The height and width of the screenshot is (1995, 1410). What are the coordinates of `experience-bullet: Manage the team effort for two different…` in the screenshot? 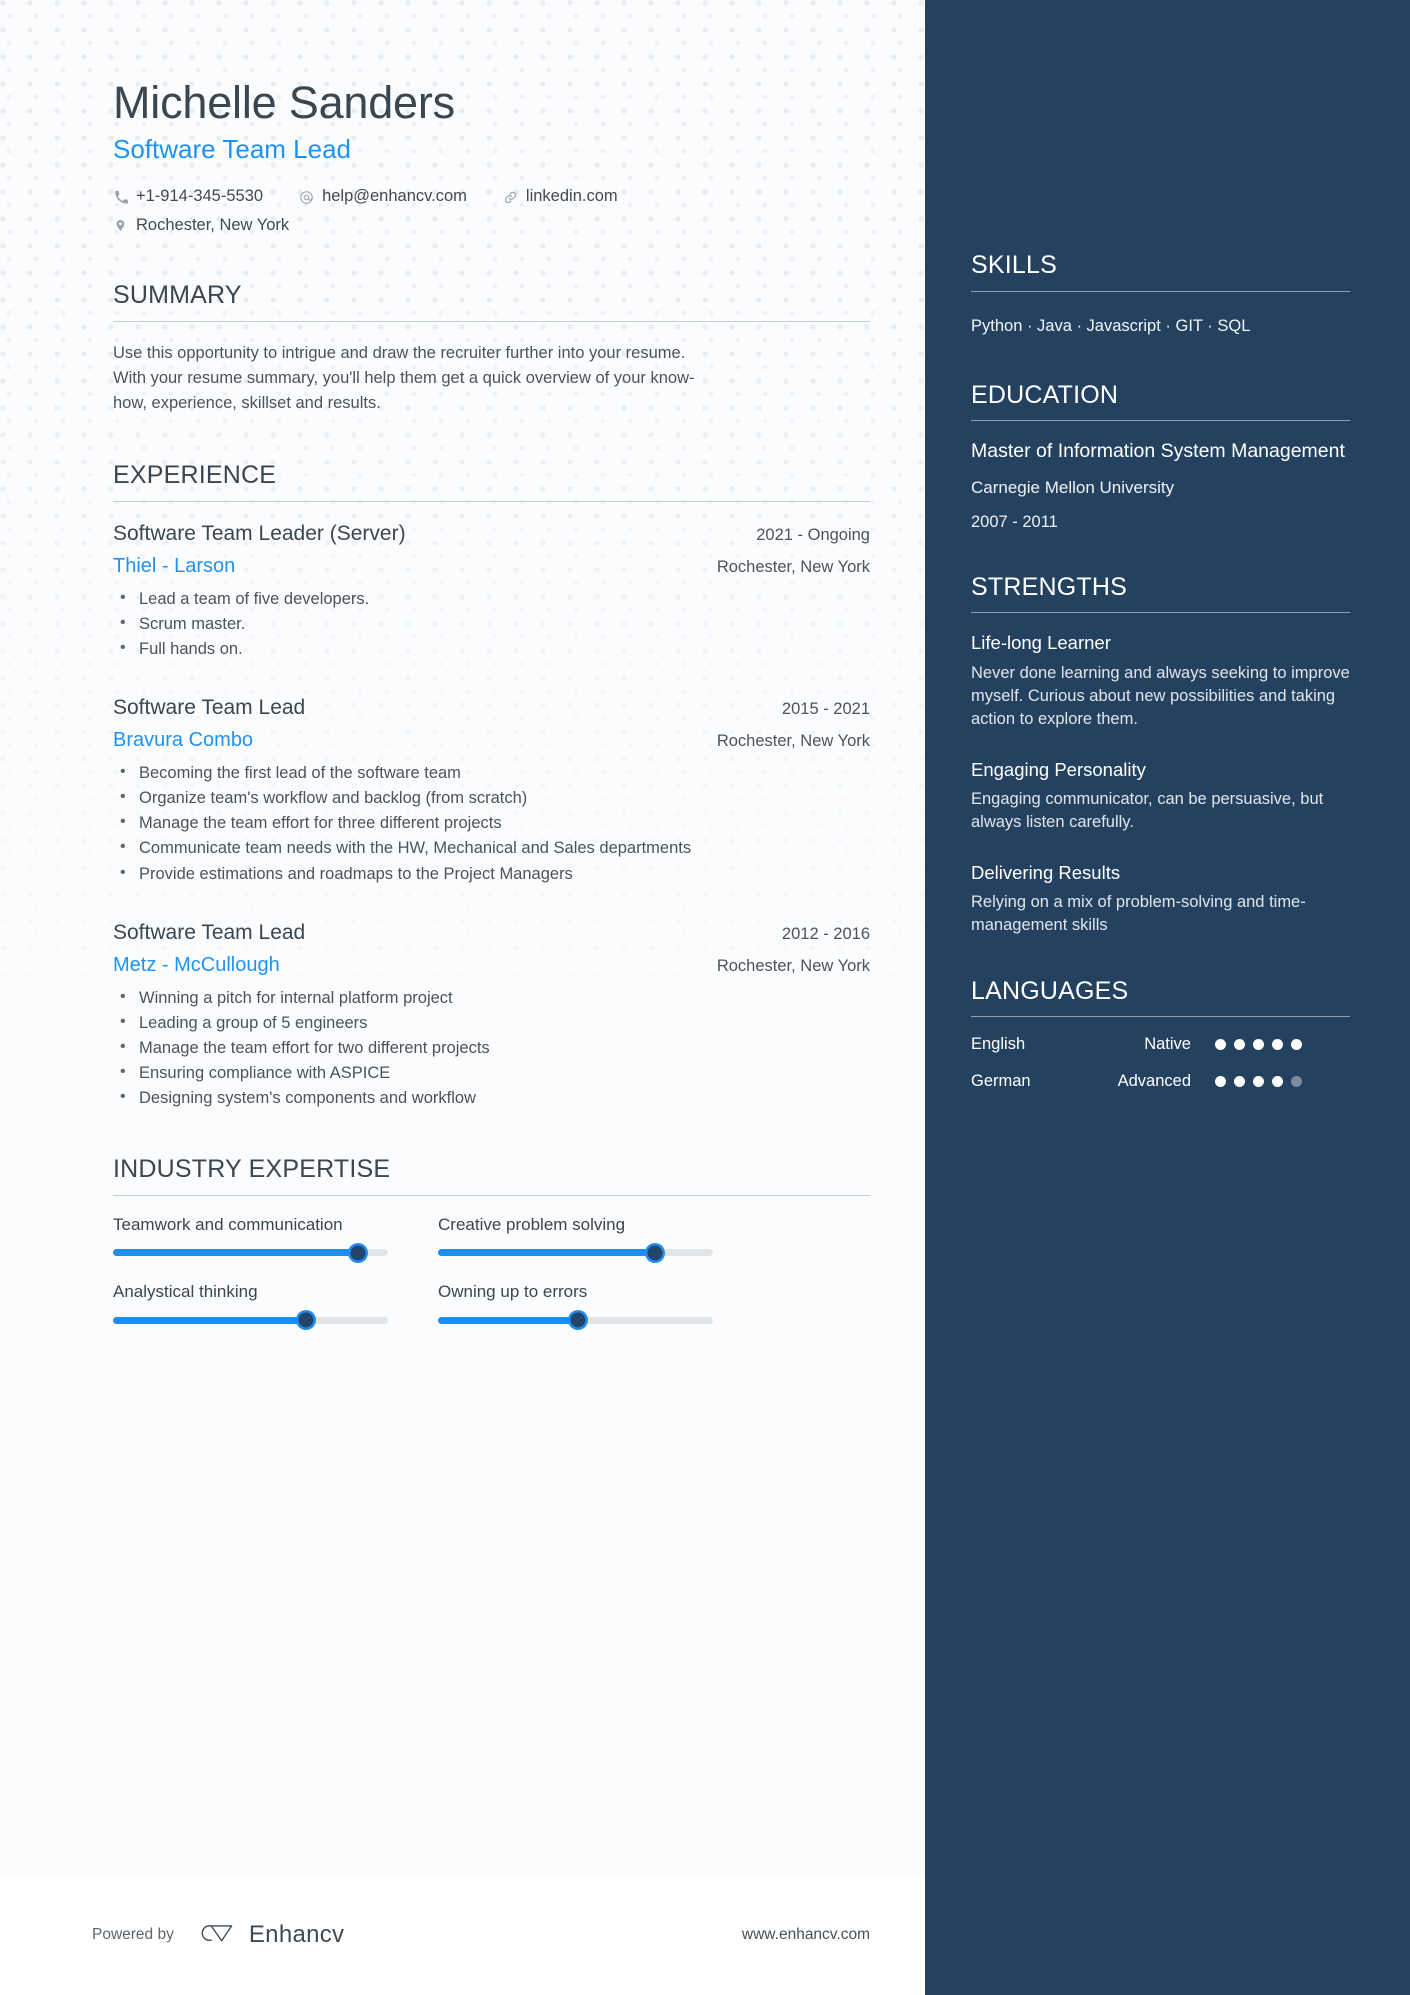 It's located at (414, 1047).